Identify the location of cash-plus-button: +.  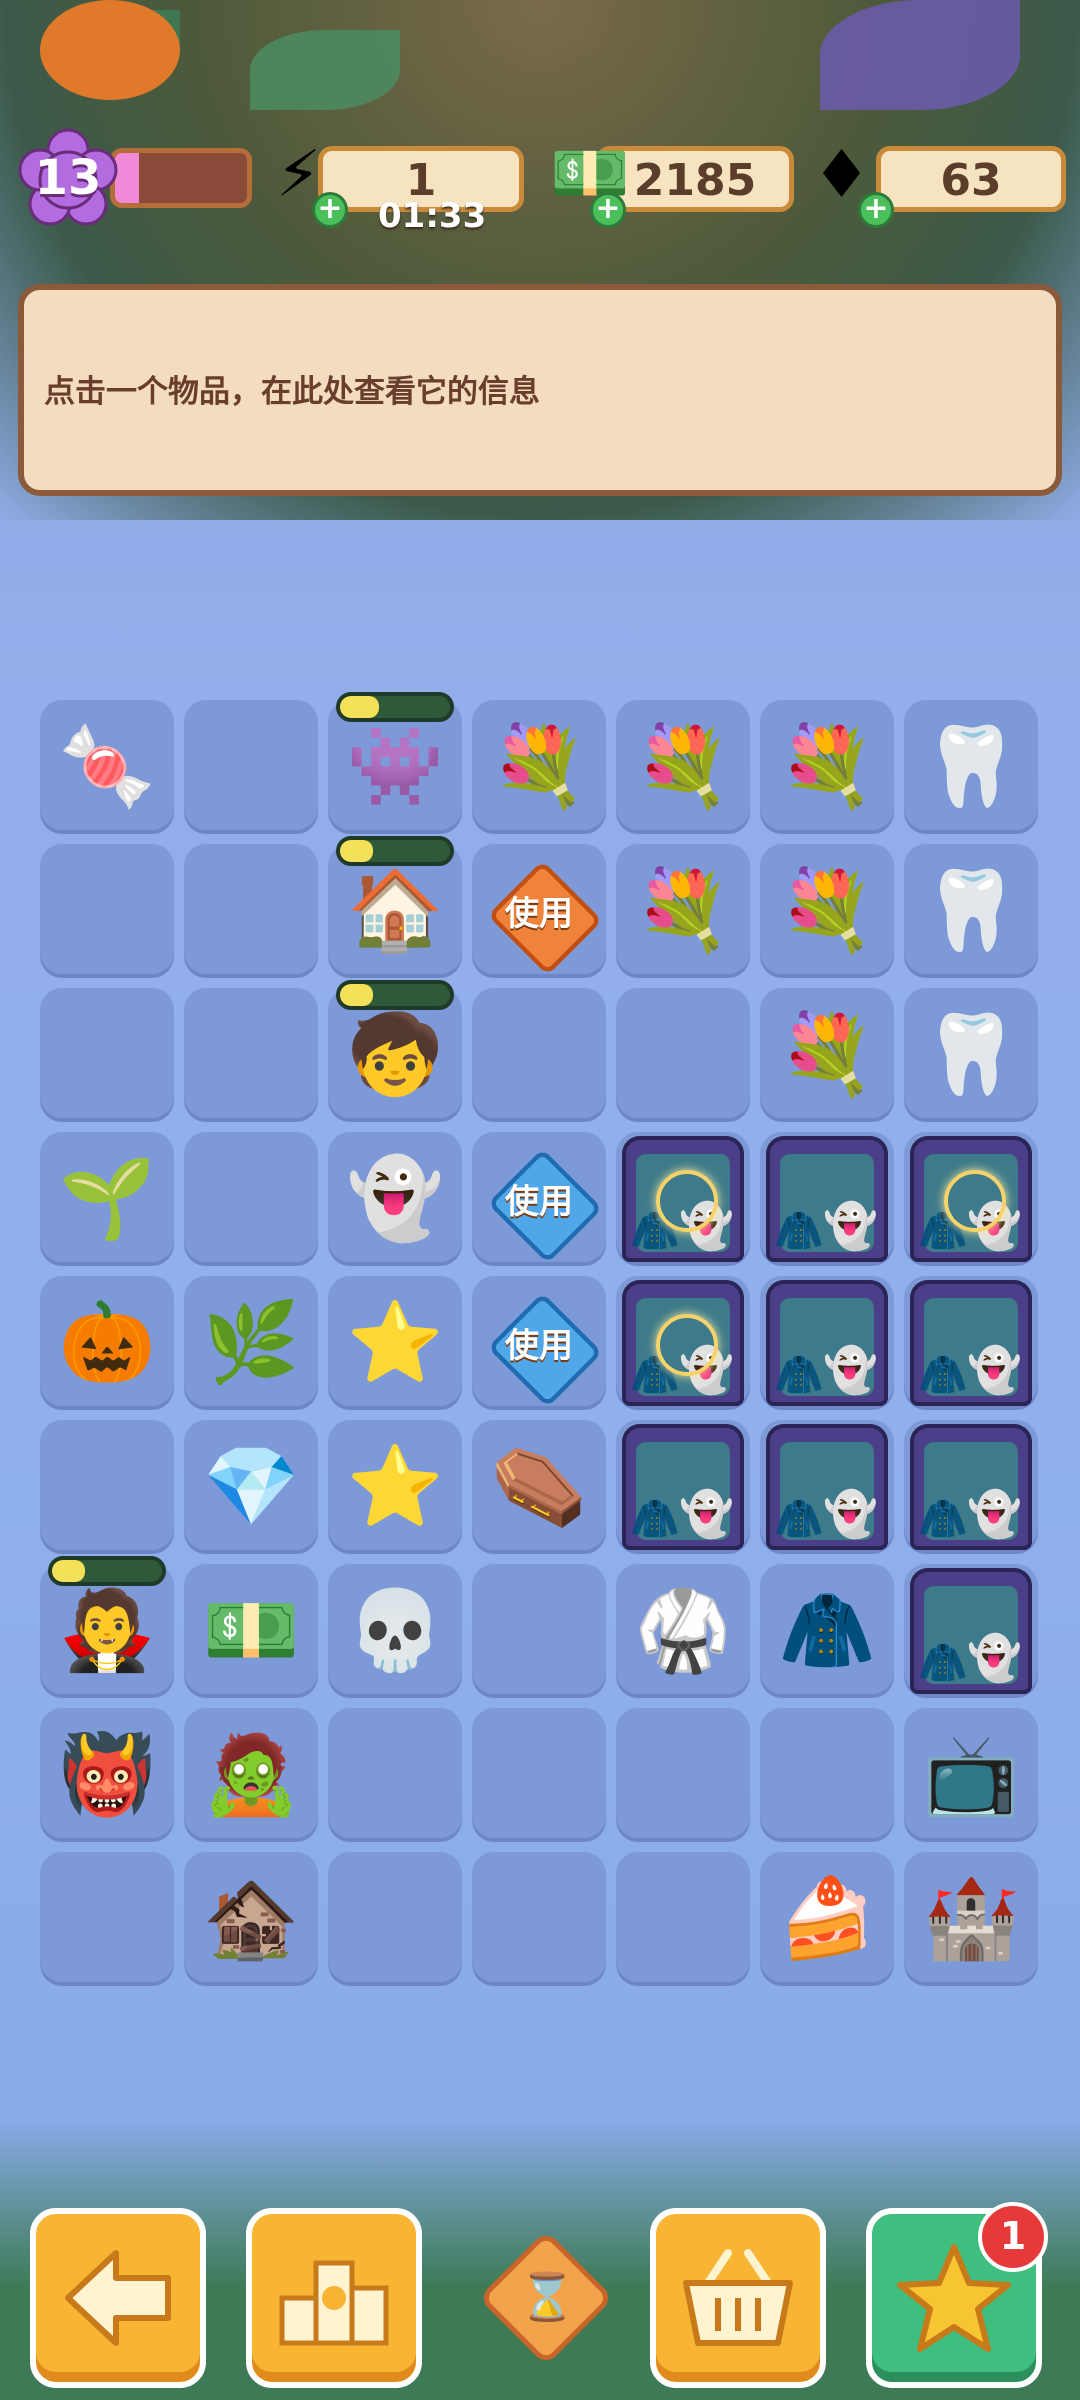
(608, 210).